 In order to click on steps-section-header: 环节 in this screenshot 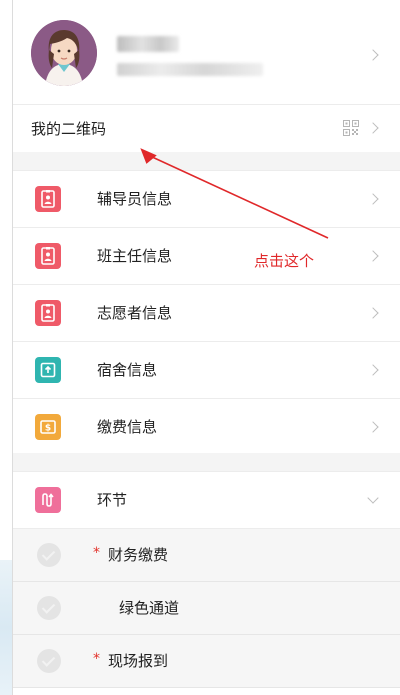, I will do `click(206, 500)`.